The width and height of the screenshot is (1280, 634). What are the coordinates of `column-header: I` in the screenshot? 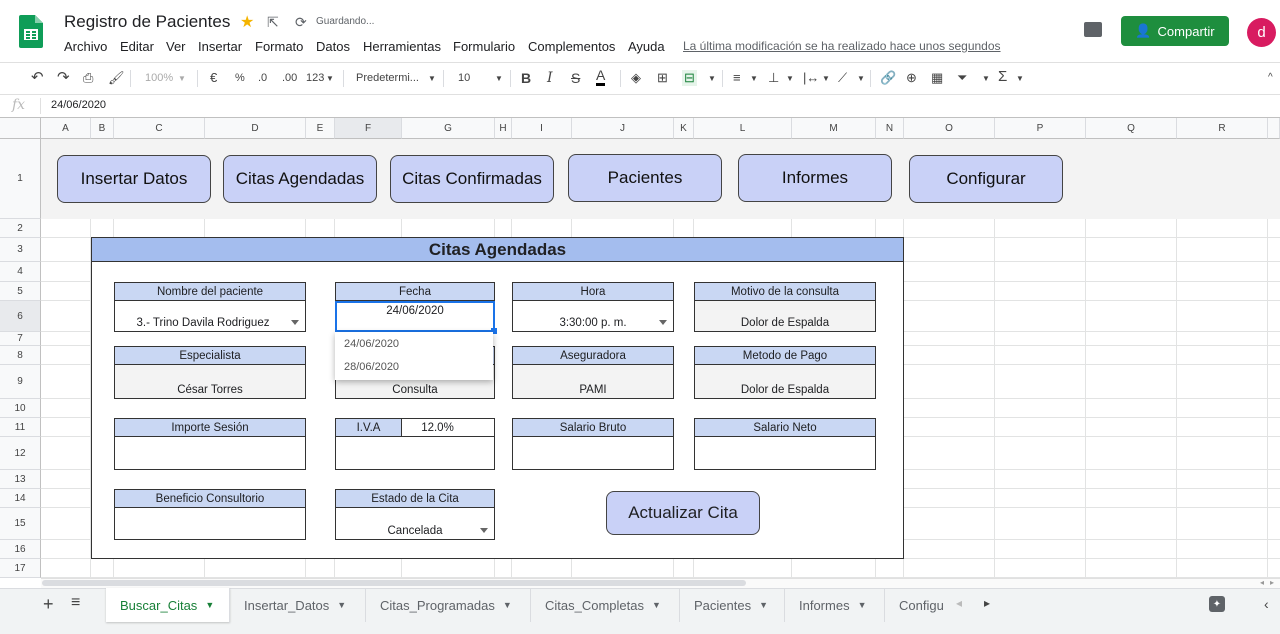 It's located at (542, 128).